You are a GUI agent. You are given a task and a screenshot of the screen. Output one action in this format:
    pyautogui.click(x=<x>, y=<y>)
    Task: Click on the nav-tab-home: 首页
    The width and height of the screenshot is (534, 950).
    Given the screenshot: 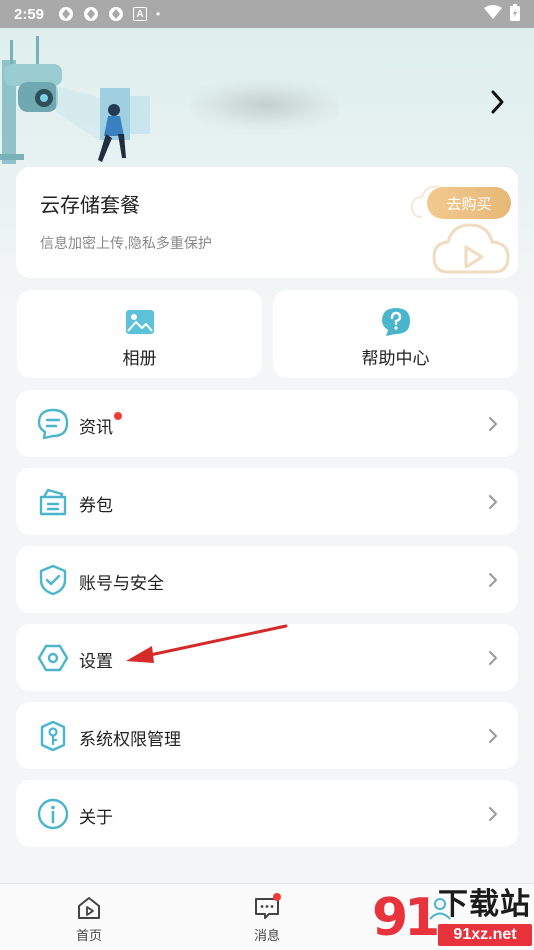 What is the action you would take?
    pyautogui.click(x=89, y=917)
    